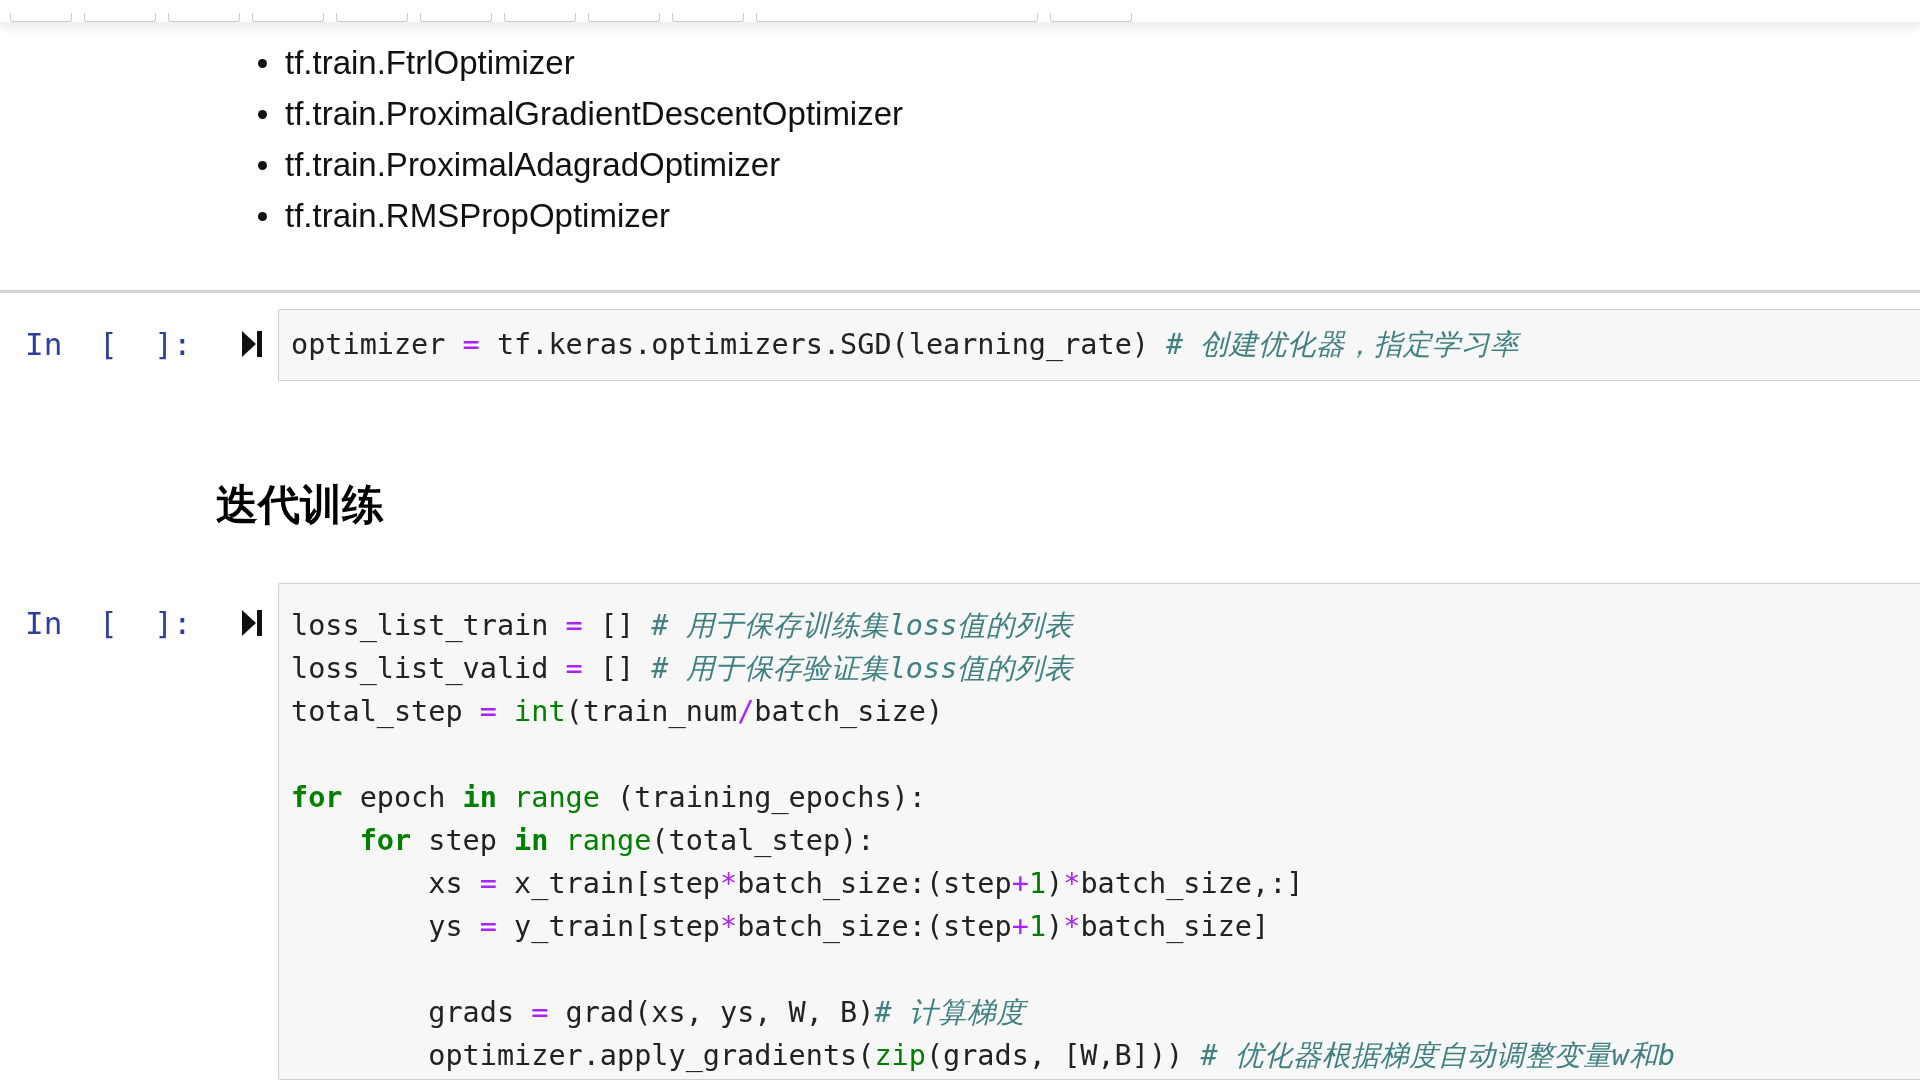  What do you see at coordinates (906, 344) in the screenshot?
I see `code-line: optimizer = tf.keras.optimizers.SGD(learning_rate) # 创建优化器，指定学习率` at bounding box center [906, 344].